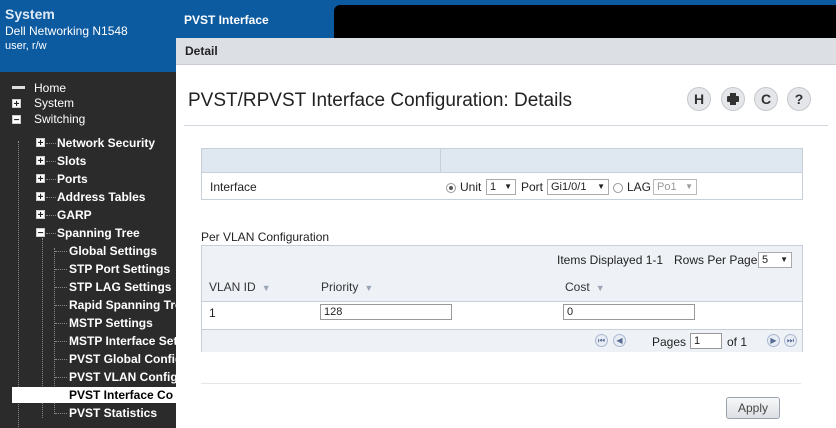 The image size is (836, 428). Describe the element at coordinates (111, 323) in the screenshot. I see `nav-mstp-settings: MSTP Settings` at that location.